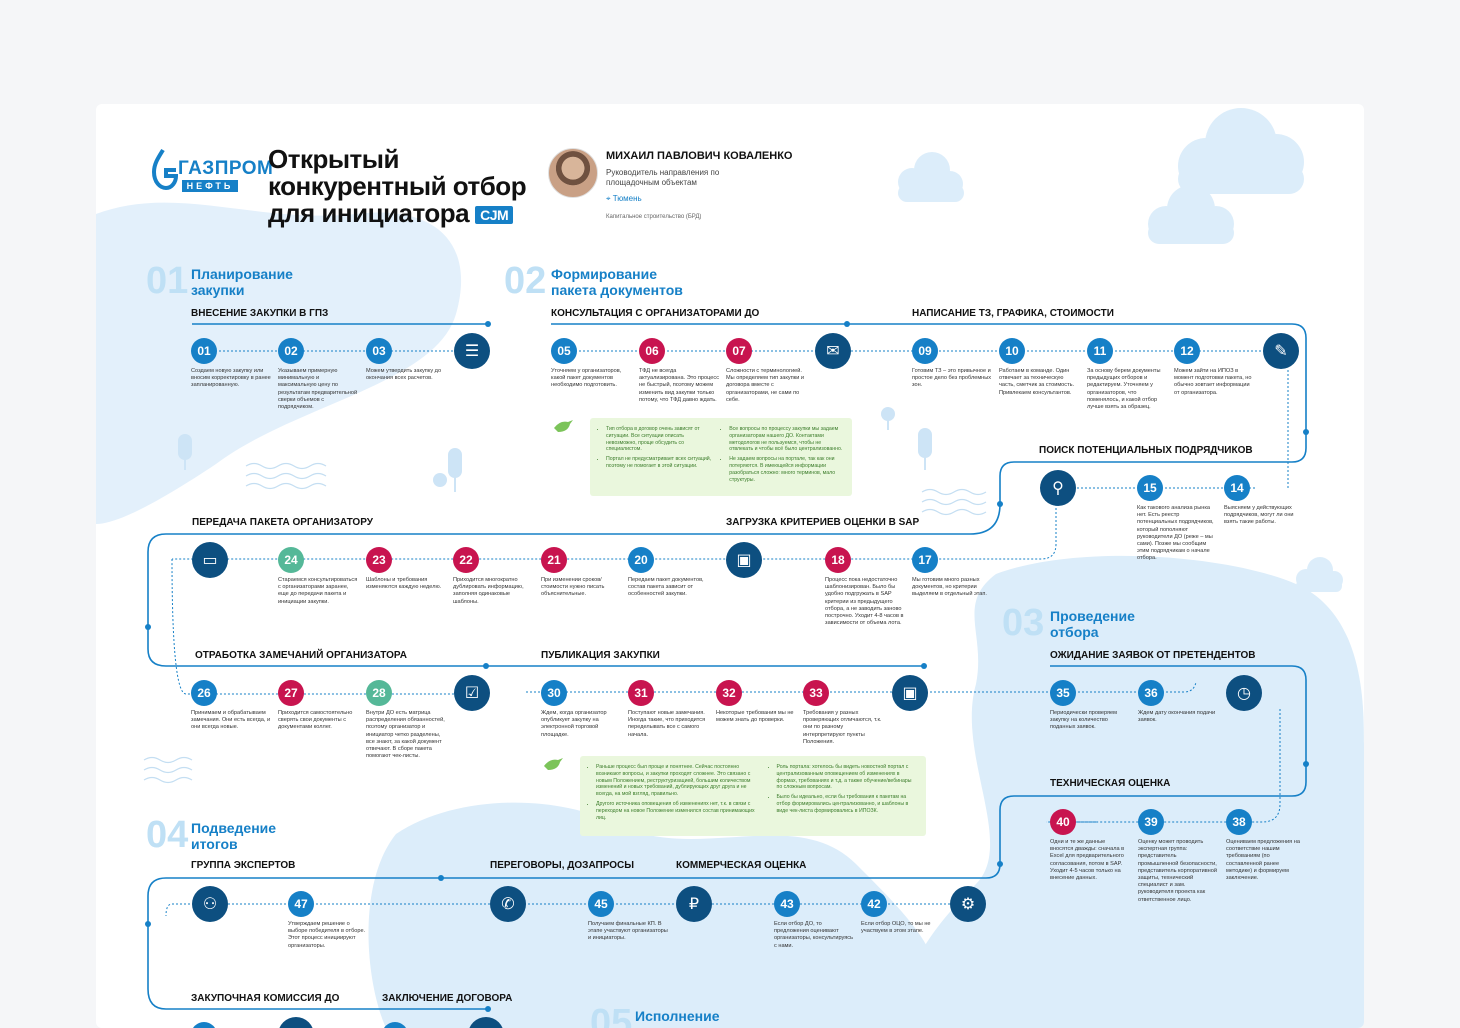 The height and width of the screenshot is (1028, 1460). What do you see at coordinates (1151, 822) in the screenshot?
I see `step-39: 39` at bounding box center [1151, 822].